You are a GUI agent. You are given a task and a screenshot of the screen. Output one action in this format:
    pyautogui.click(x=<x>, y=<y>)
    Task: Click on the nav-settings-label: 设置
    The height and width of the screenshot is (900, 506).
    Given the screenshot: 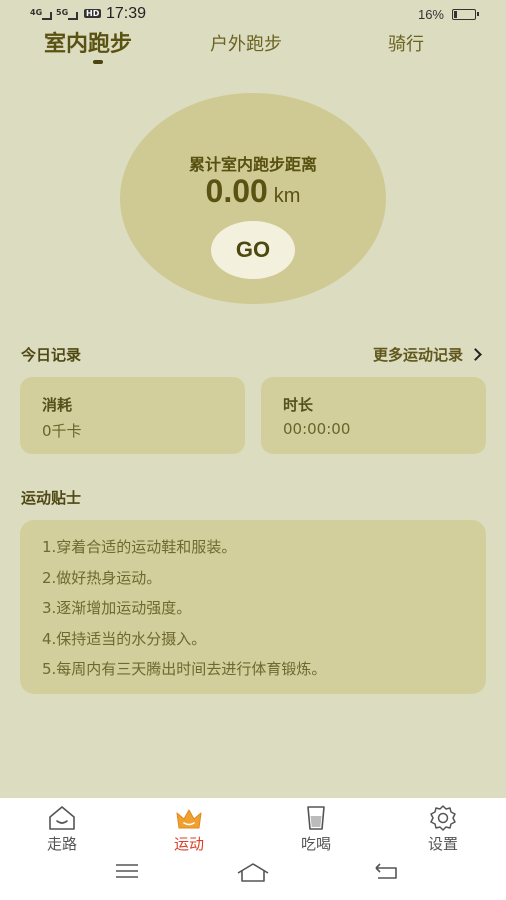 What is the action you would take?
    pyautogui.click(x=442, y=844)
    